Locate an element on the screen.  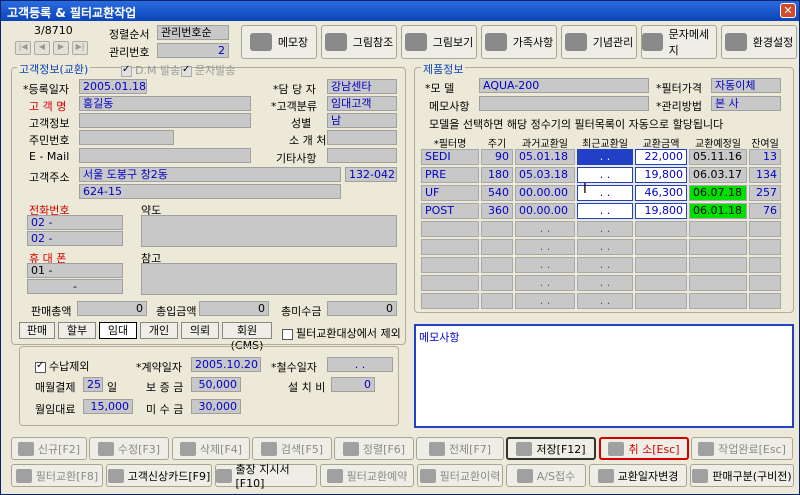
picture-view-button: 그림보기 is located at coordinates (439, 42).